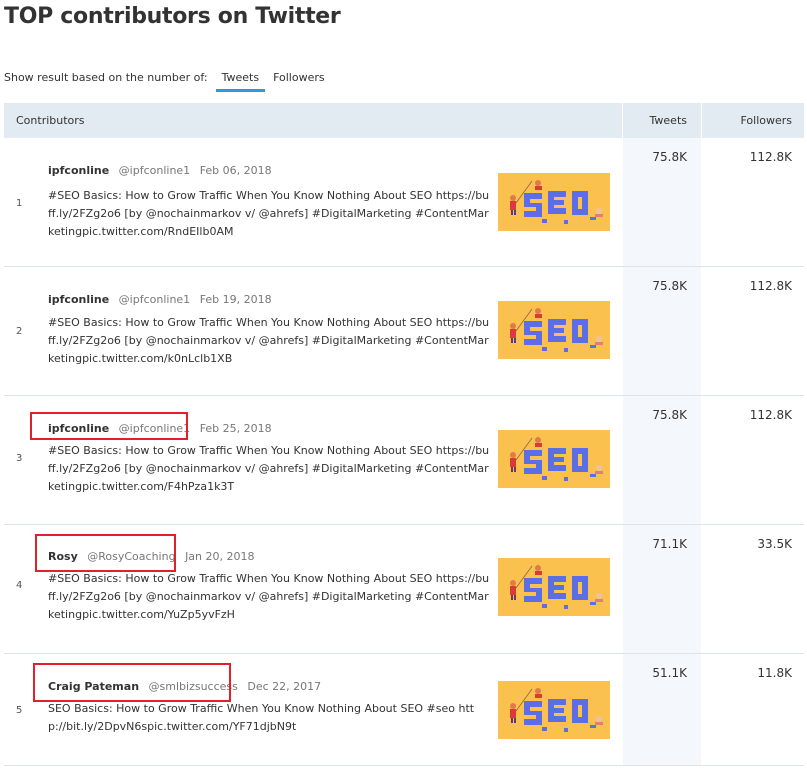 This screenshot has height=772, width=807. What do you see at coordinates (240, 79) in the screenshot?
I see `tab-tweets: Tweets` at bounding box center [240, 79].